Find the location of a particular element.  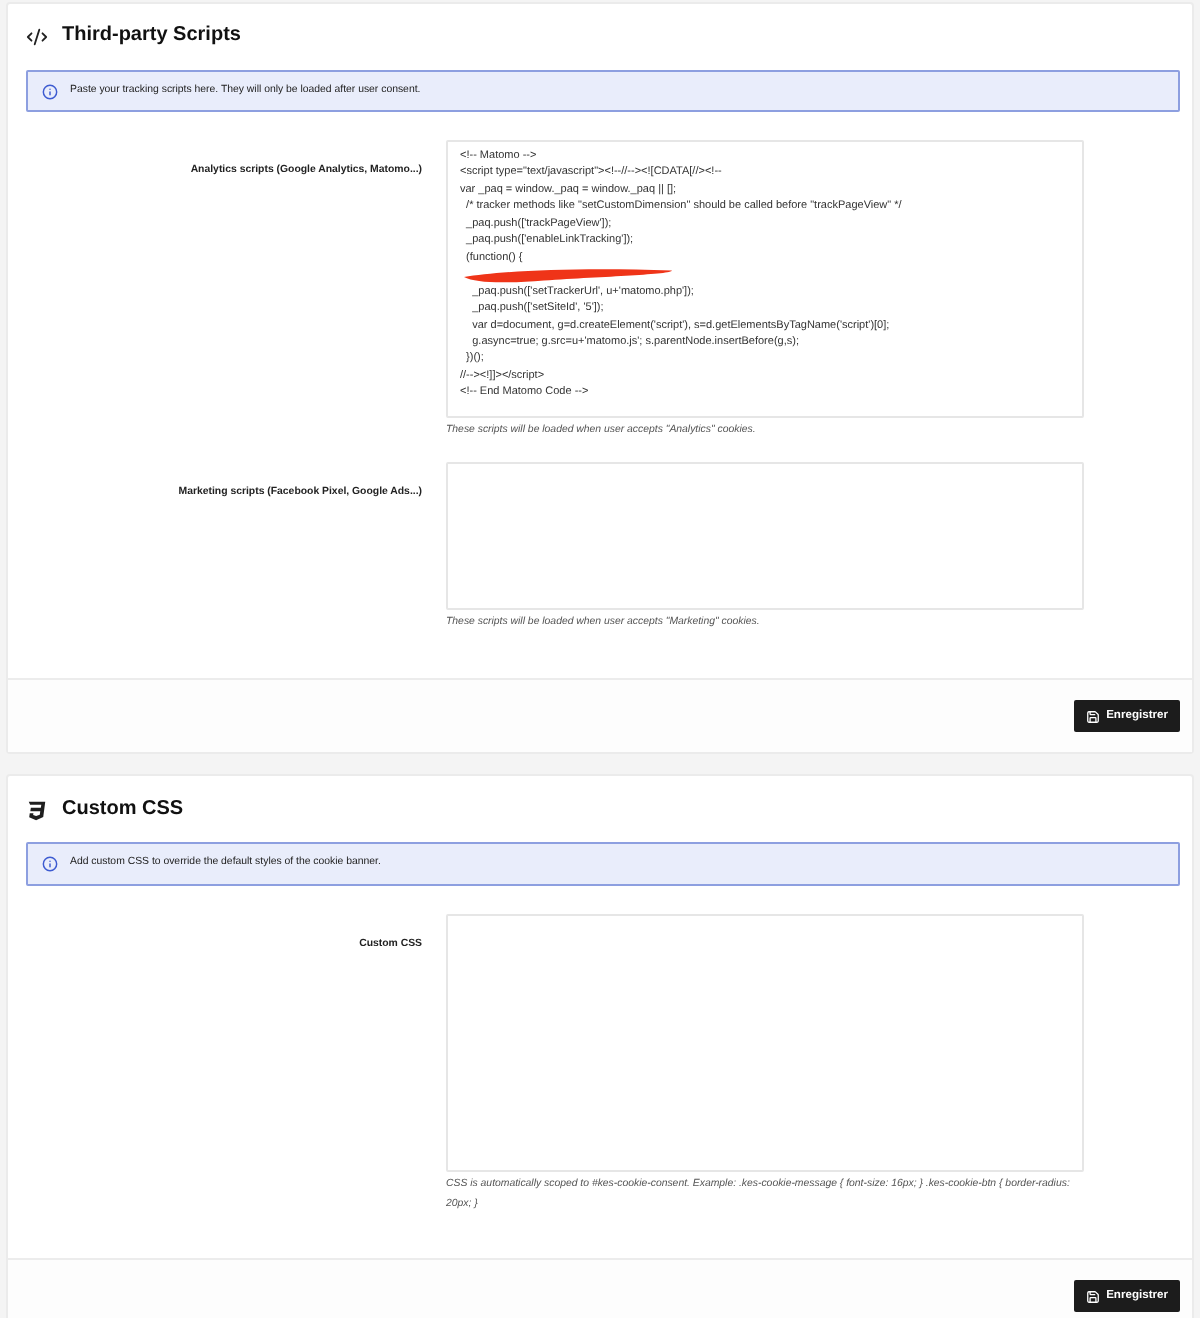

code-icon is located at coordinates (37, 36).